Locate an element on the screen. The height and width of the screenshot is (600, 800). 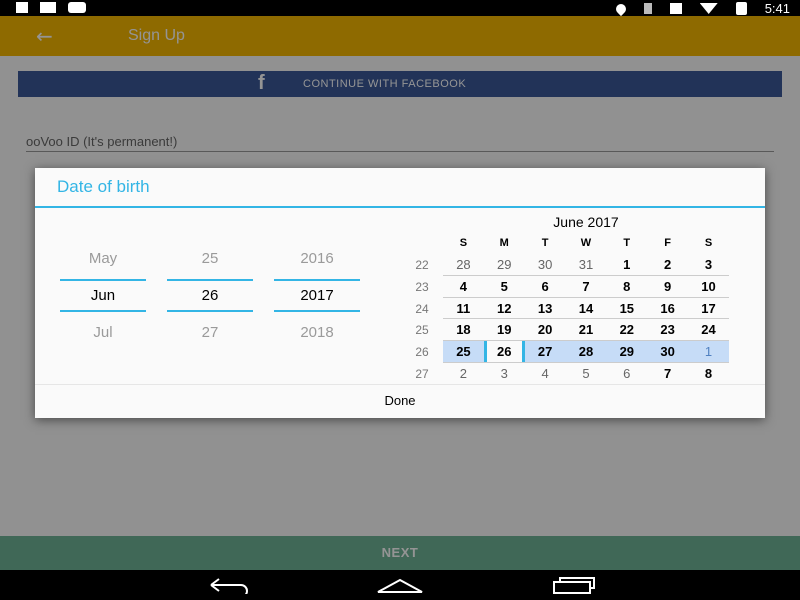
day-current: 26 is located at coordinates (210, 295).